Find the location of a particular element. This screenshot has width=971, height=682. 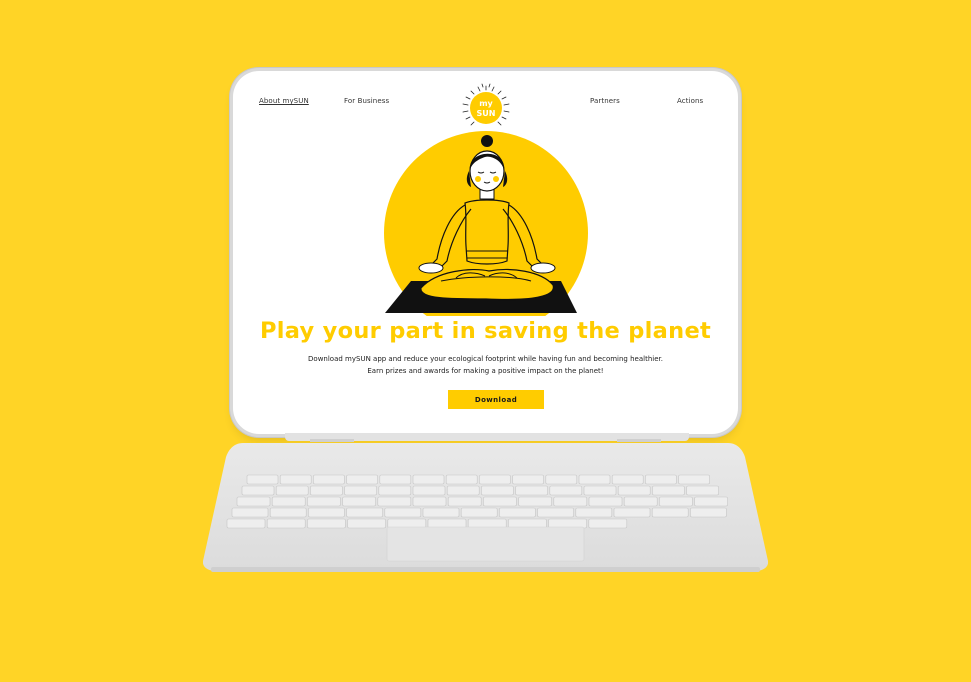

download-button: Download is located at coordinates (496, 399).